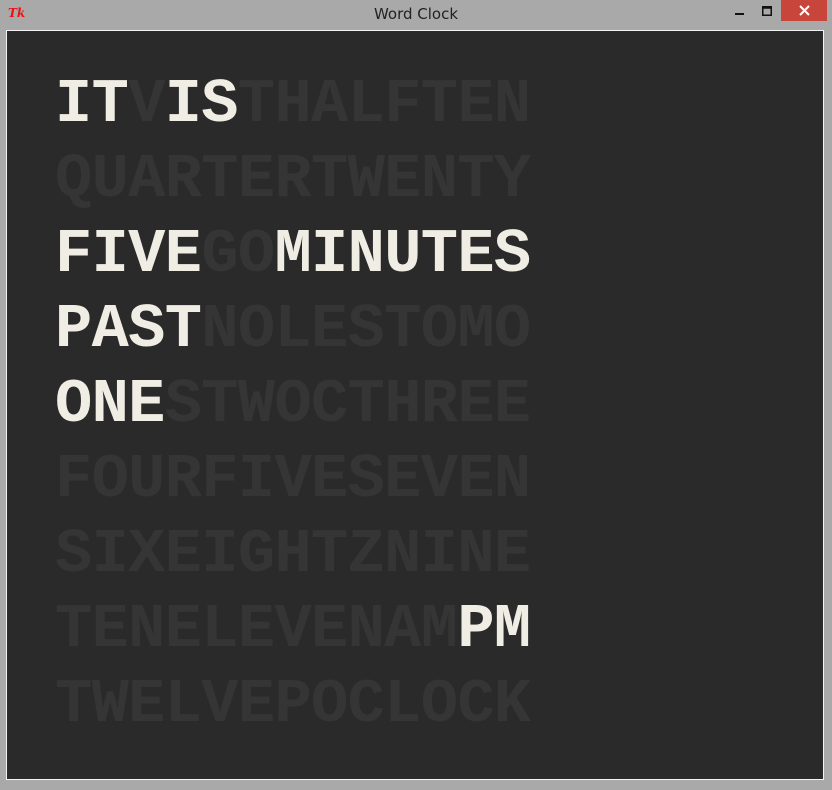 This screenshot has height=790, width=832. I want to click on lit-word: MINUTES, so click(402, 254).